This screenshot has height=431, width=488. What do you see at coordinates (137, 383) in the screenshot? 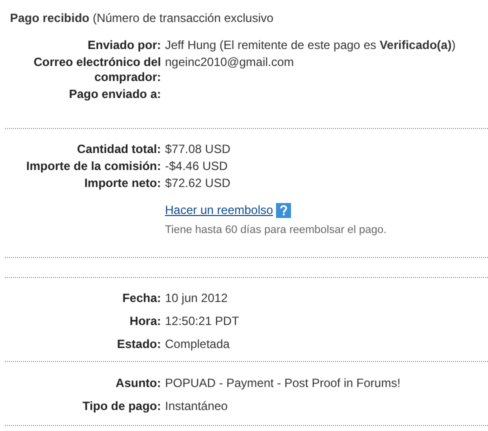
I see `field-label: Asunto:` at bounding box center [137, 383].